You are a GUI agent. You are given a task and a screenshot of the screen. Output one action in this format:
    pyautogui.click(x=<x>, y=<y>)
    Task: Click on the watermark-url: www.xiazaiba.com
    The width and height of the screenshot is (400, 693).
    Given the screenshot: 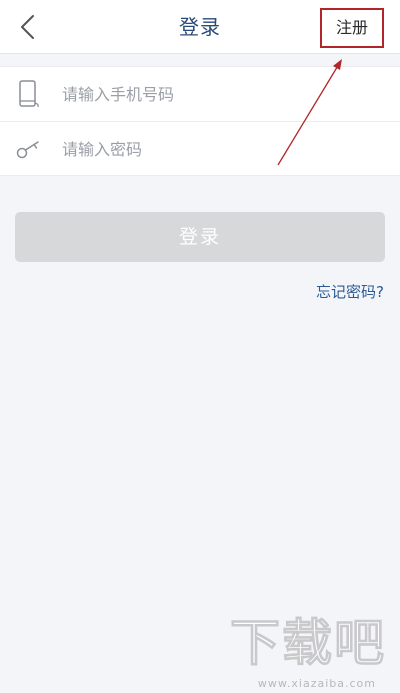 What is the action you would take?
    pyautogui.click(x=316, y=683)
    